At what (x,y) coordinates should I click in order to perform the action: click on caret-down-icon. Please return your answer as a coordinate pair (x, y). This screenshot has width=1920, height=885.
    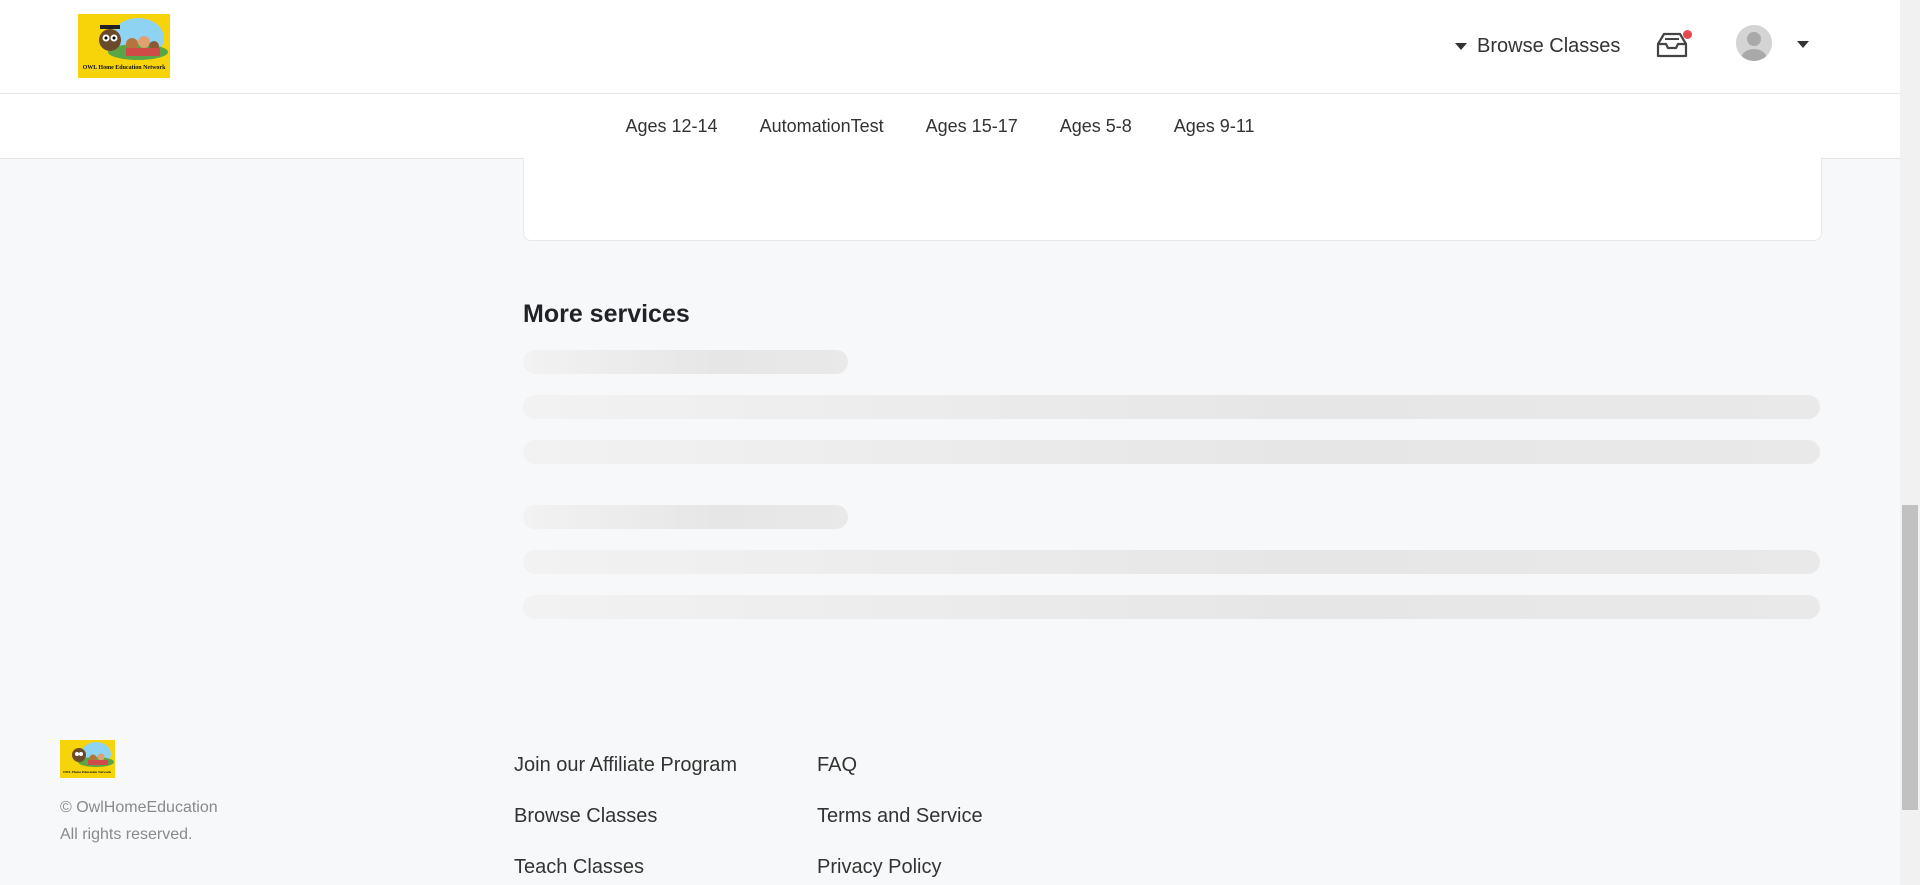
    Looking at the image, I should click on (1461, 46).